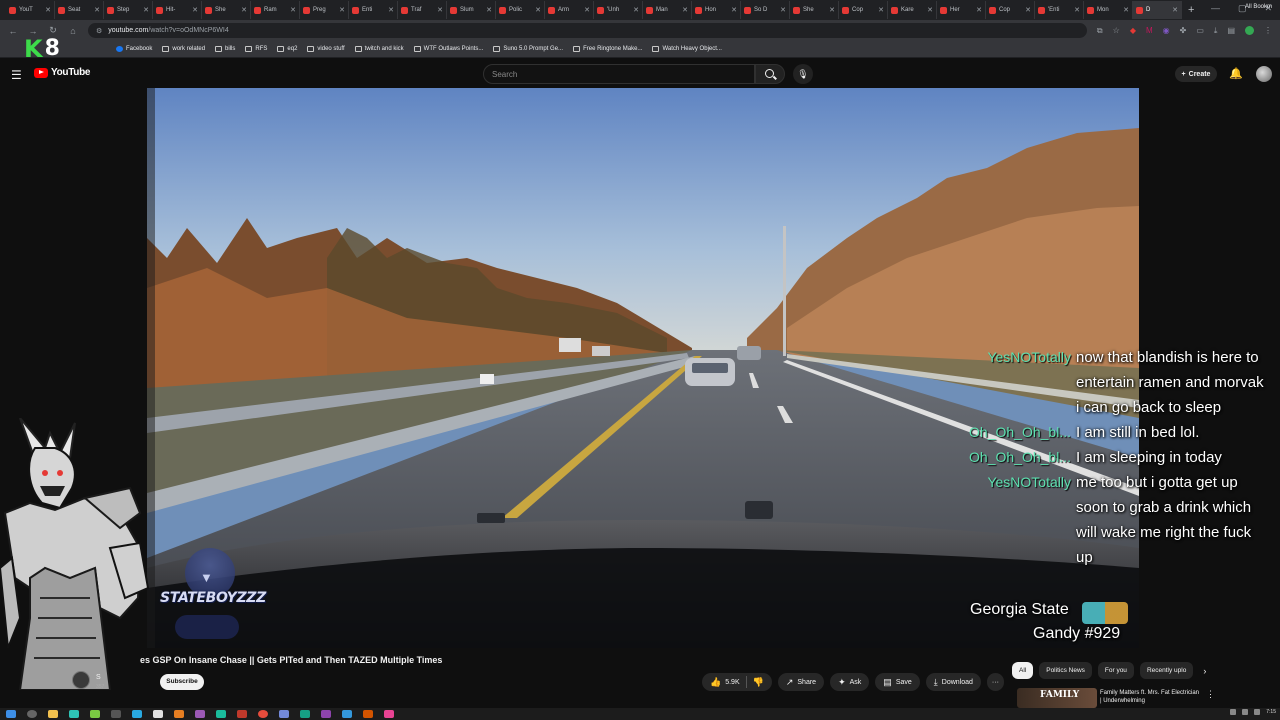  I want to click on browser-tab: Traf ✕, so click(422, 10).